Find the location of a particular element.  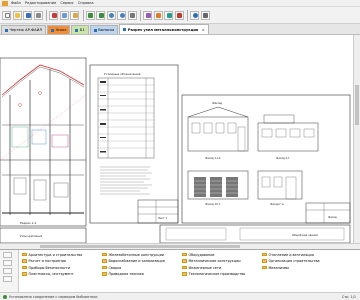

print-button is located at coordinates (38, 15).